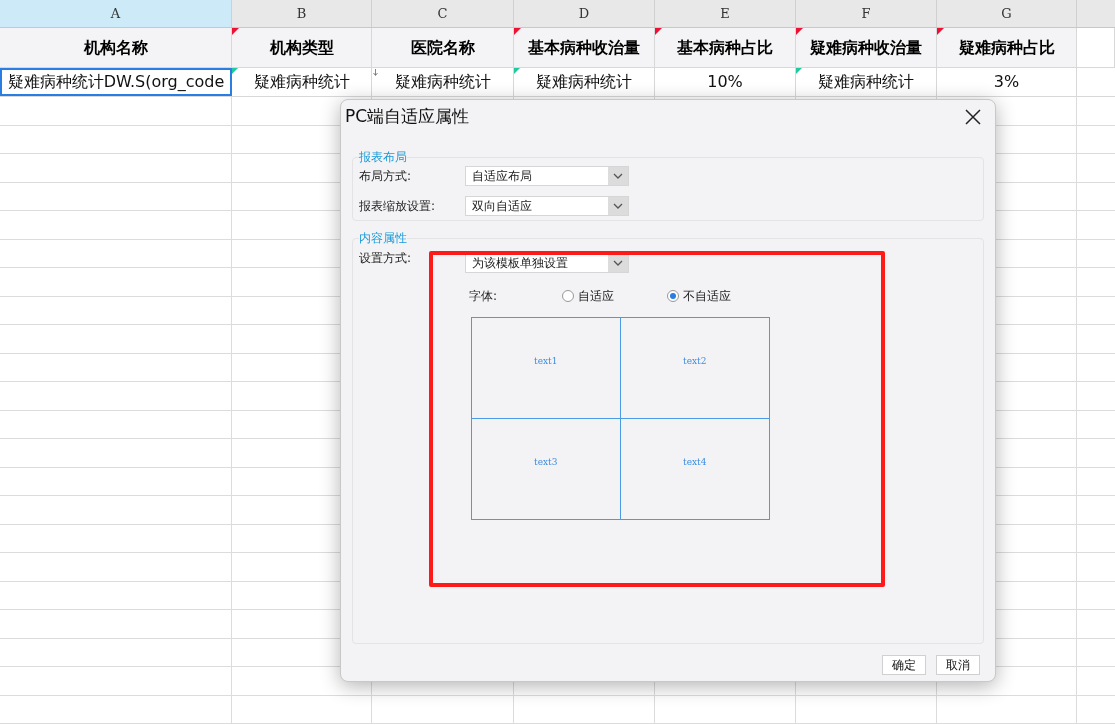 The image size is (1115, 725). What do you see at coordinates (546, 361) in the screenshot?
I see `preview-text: text1` at bounding box center [546, 361].